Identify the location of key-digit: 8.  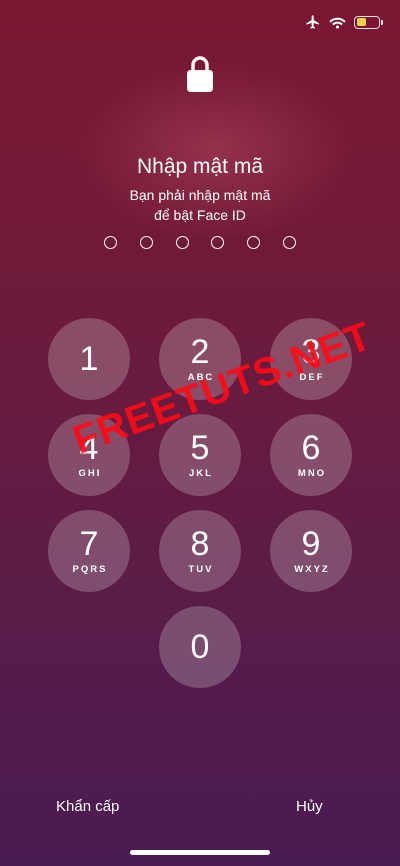
(200, 544).